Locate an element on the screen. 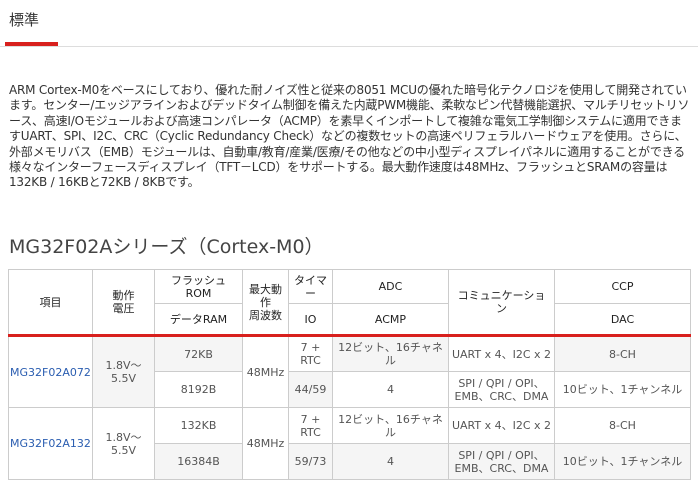 The image size is (698, 496). tab-bar: 標準 is located at coordinates (349, 23).